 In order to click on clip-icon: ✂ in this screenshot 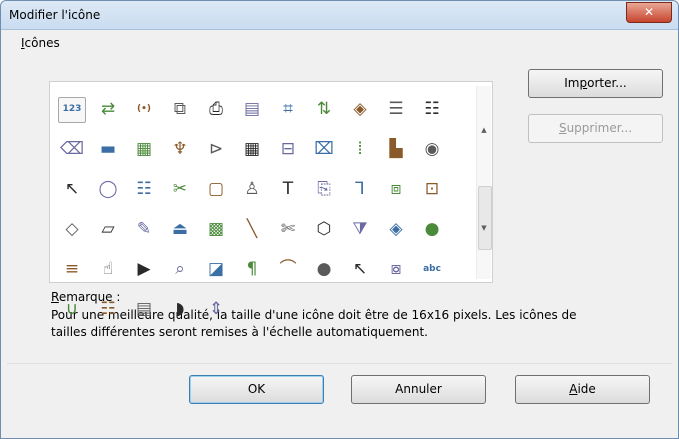, I will do `click(180, 189)`.